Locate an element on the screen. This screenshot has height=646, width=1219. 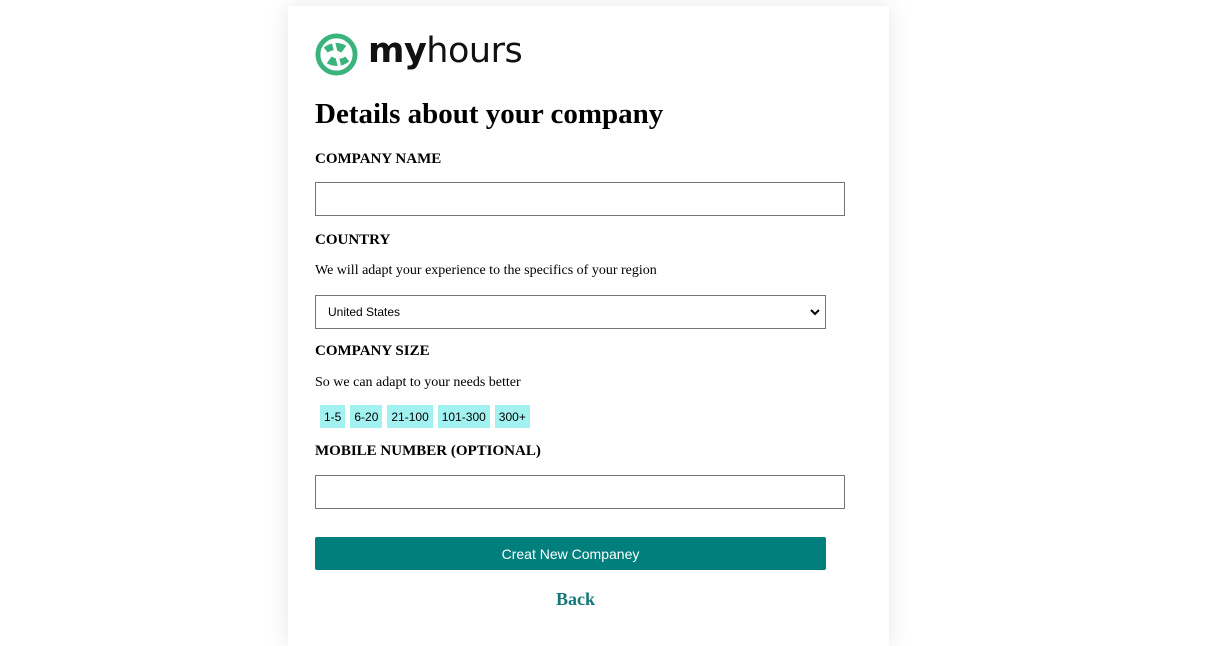
myhours-logo: myhours is located at coordinates (419, 53).